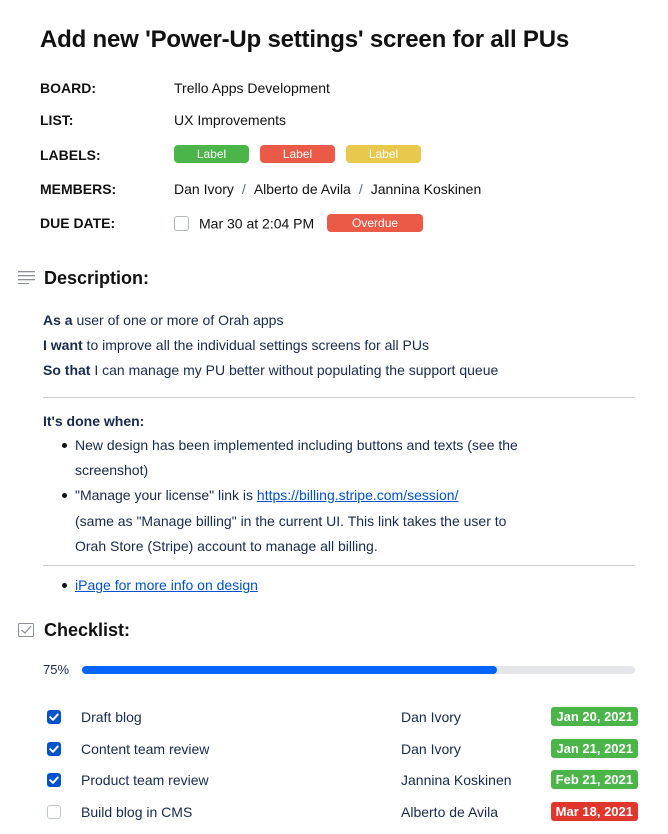  Describe the element at coordinates (594, 748) in the screenshot. I see `checklist-item-due-date: Jan 21, 2021` at that location.